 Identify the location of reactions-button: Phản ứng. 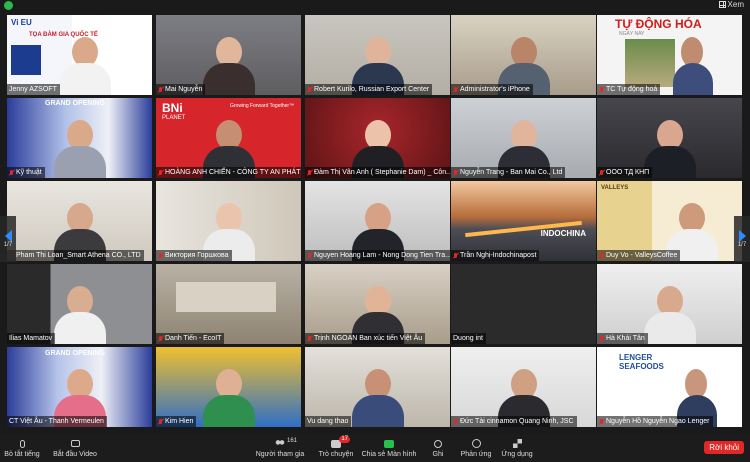
(476, 448).